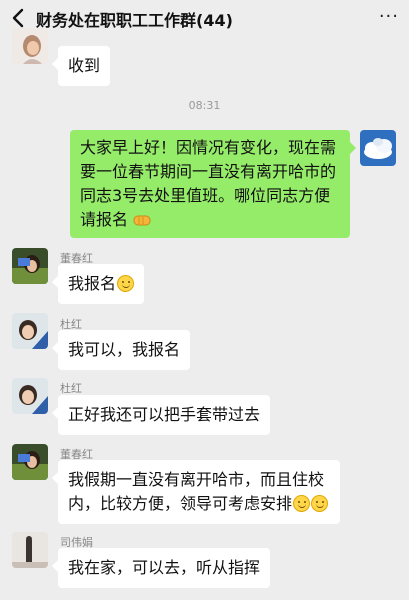 The width and height of the screenshot is (409, 600). I want to click on message-bubble: 我假期一直没有离开哈市，而且住校内，比较方便，领导可考虑安排, so click(196, 492).